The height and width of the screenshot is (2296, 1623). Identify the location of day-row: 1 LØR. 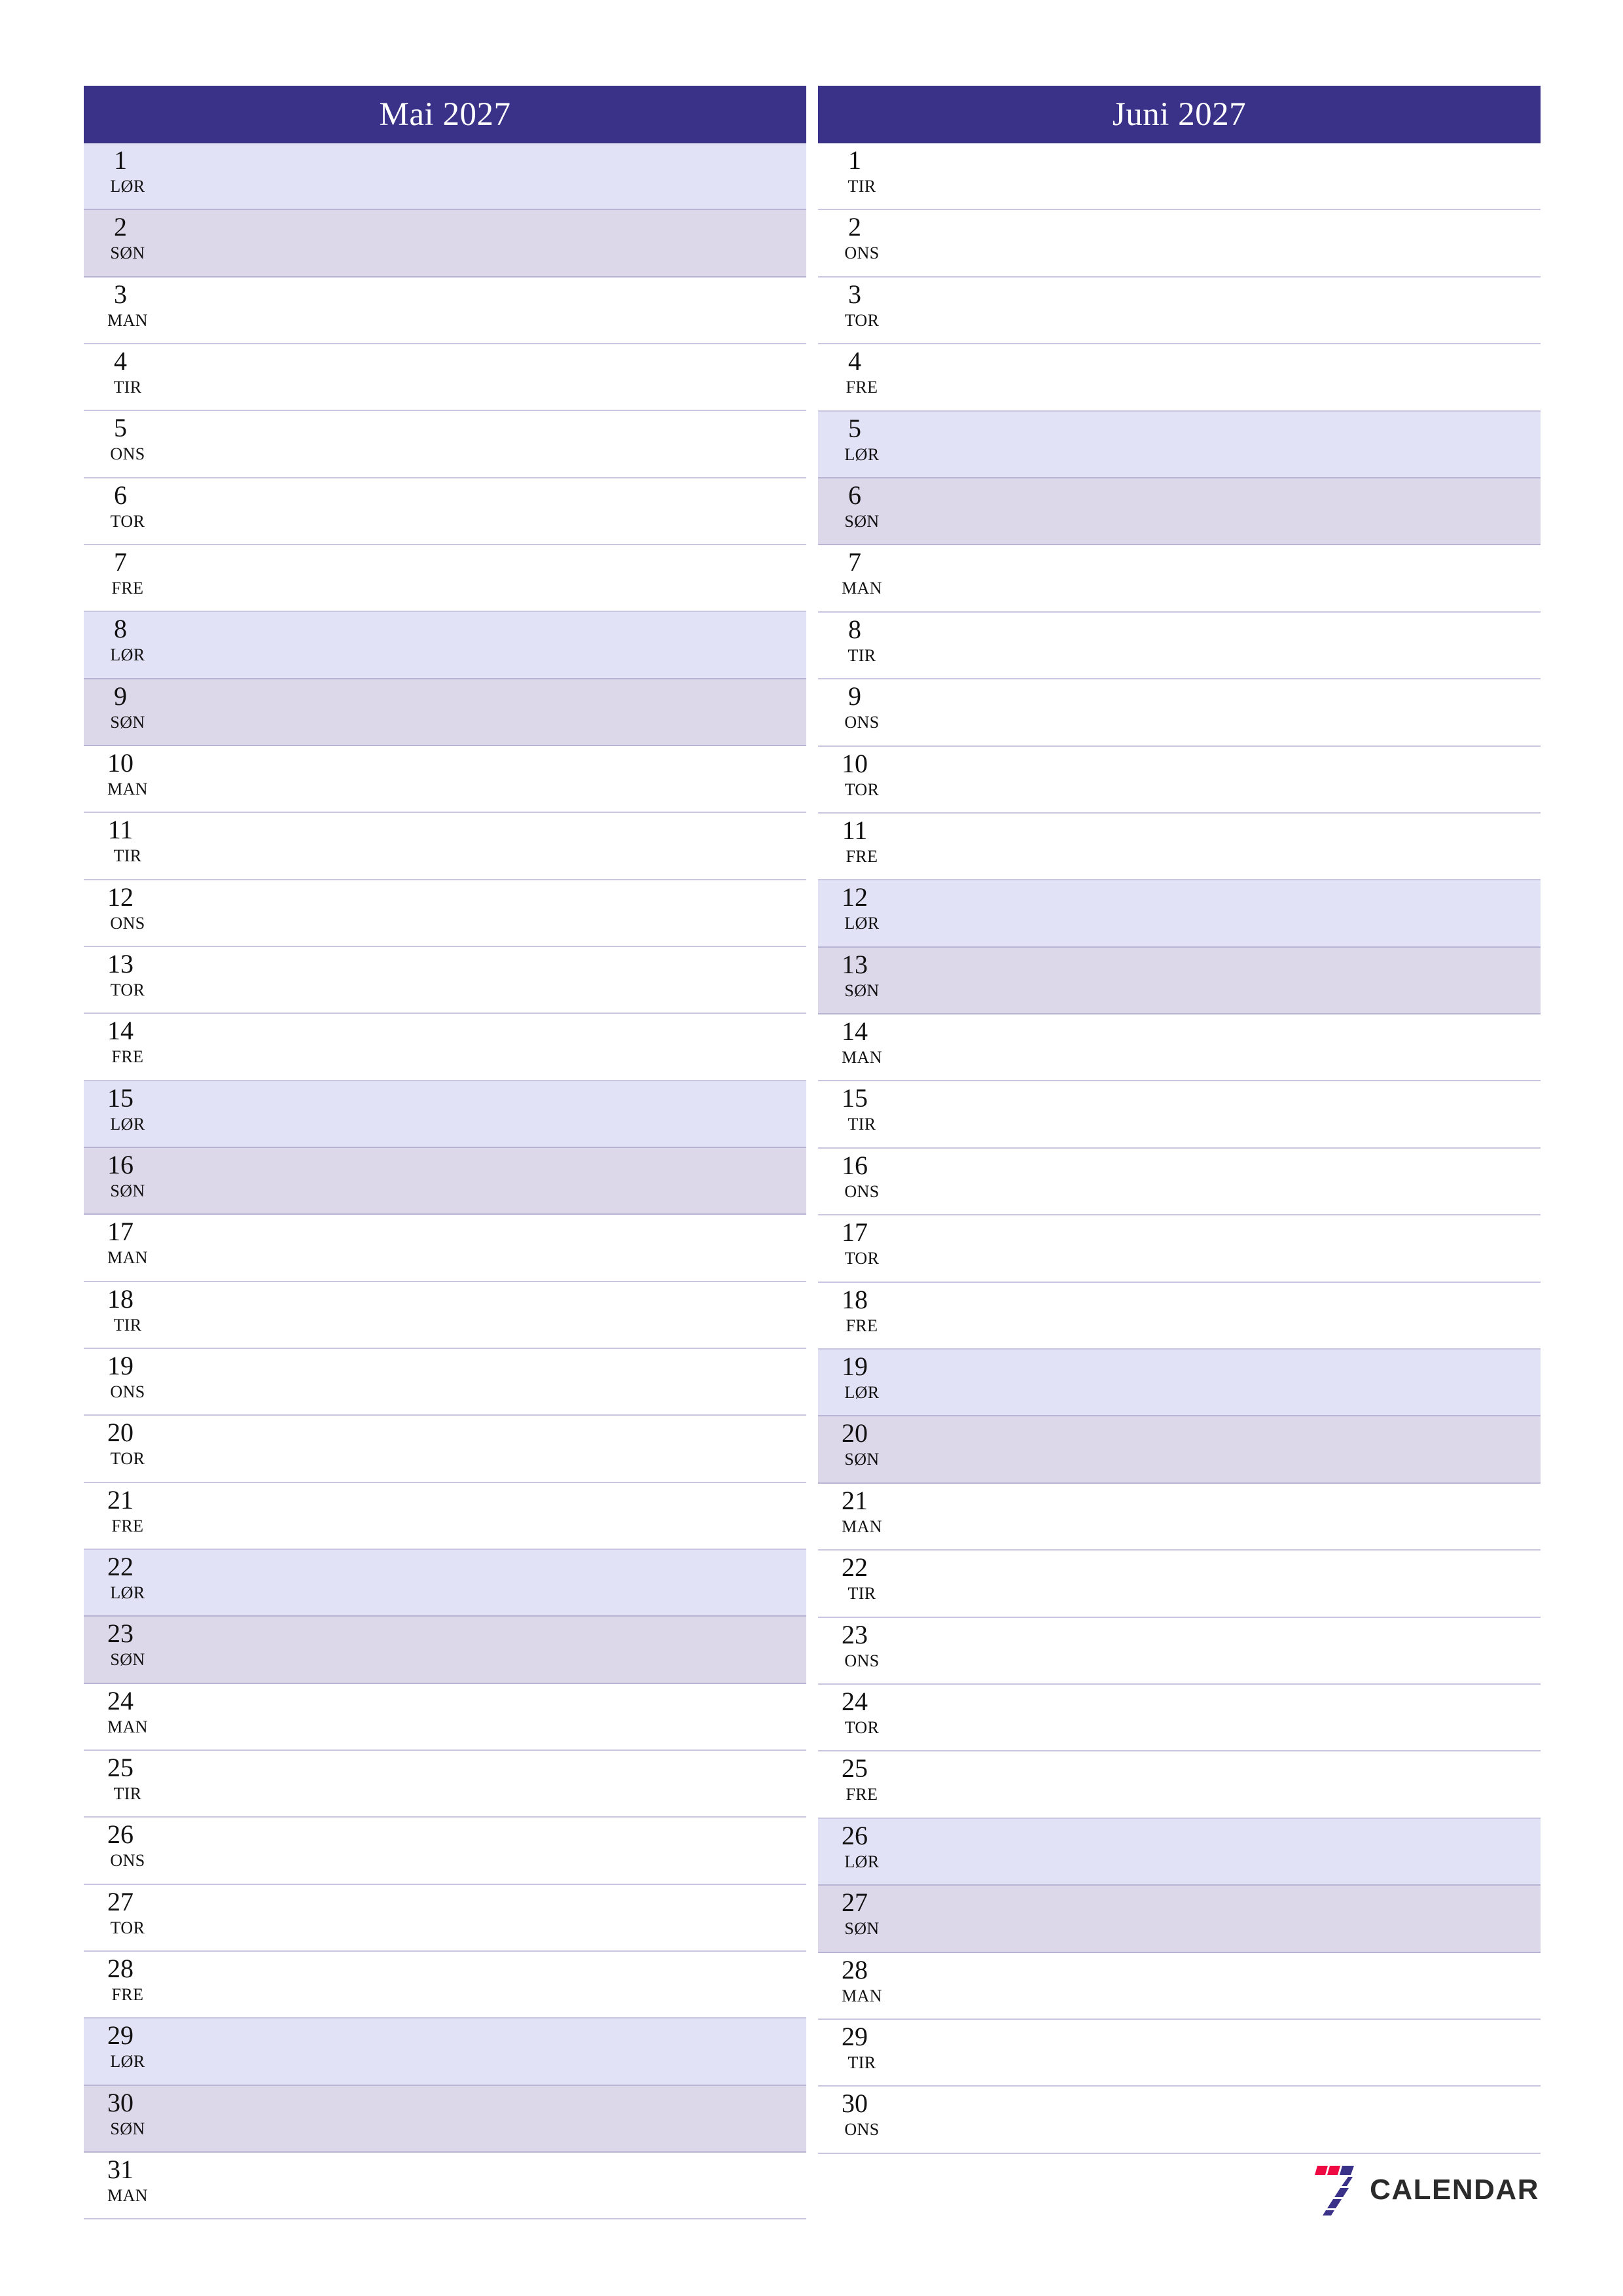
(445, 177).